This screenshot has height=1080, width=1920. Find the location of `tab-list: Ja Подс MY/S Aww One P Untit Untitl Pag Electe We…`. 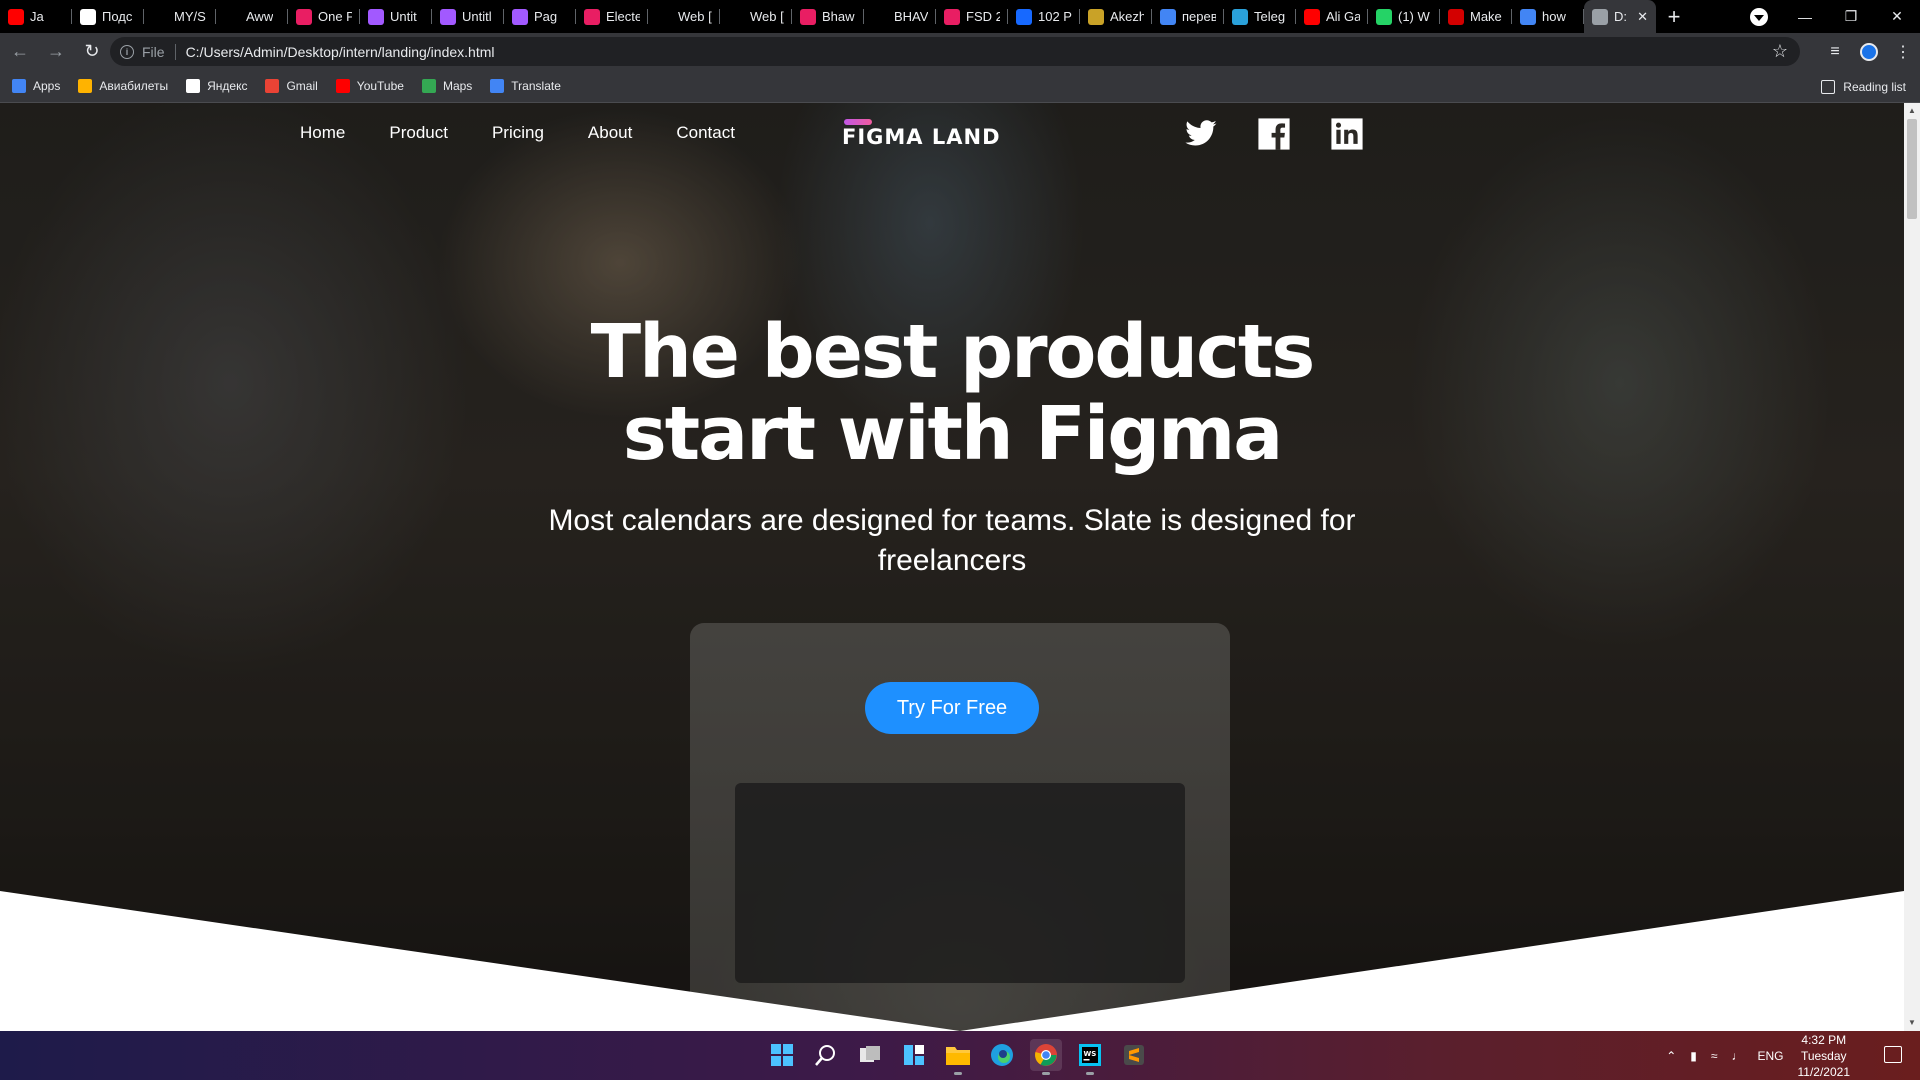

tab-list: Ja Подс MY/S Aww One P Untit Untitl Pag Electe We… is located at coordinates (828, 16).